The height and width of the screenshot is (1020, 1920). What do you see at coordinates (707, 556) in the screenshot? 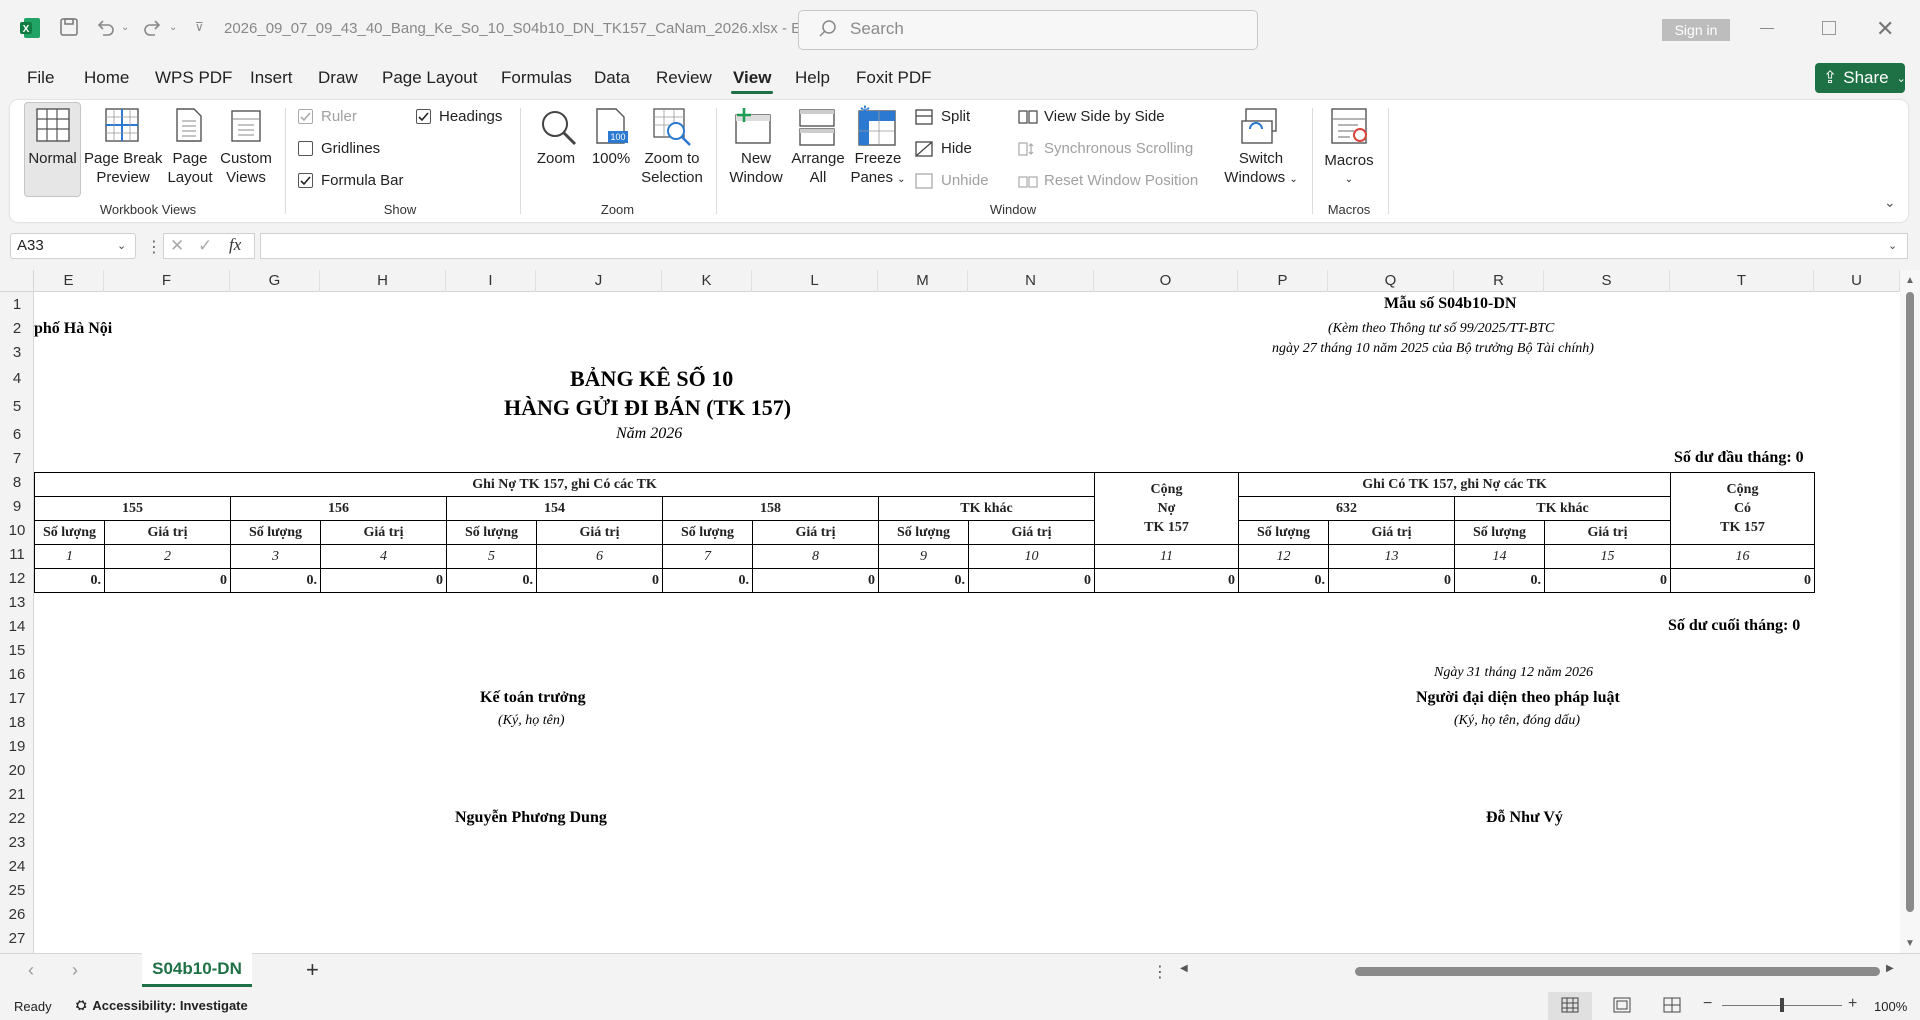
I see `index-cell: 7` at bounding box center [707, 556].